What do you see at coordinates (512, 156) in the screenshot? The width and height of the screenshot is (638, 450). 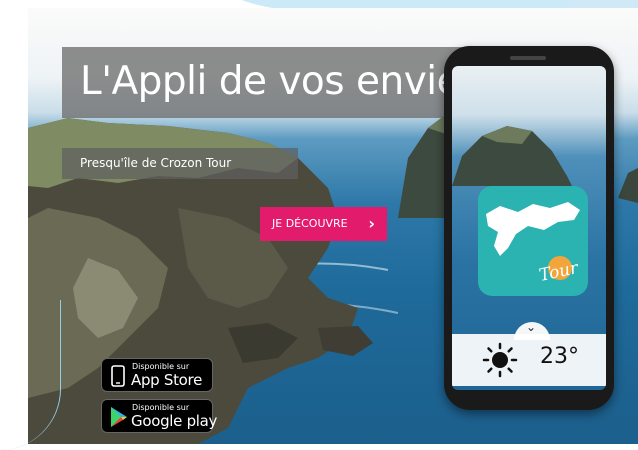 I see `phone-scenery` at bounding box center [512, 156].